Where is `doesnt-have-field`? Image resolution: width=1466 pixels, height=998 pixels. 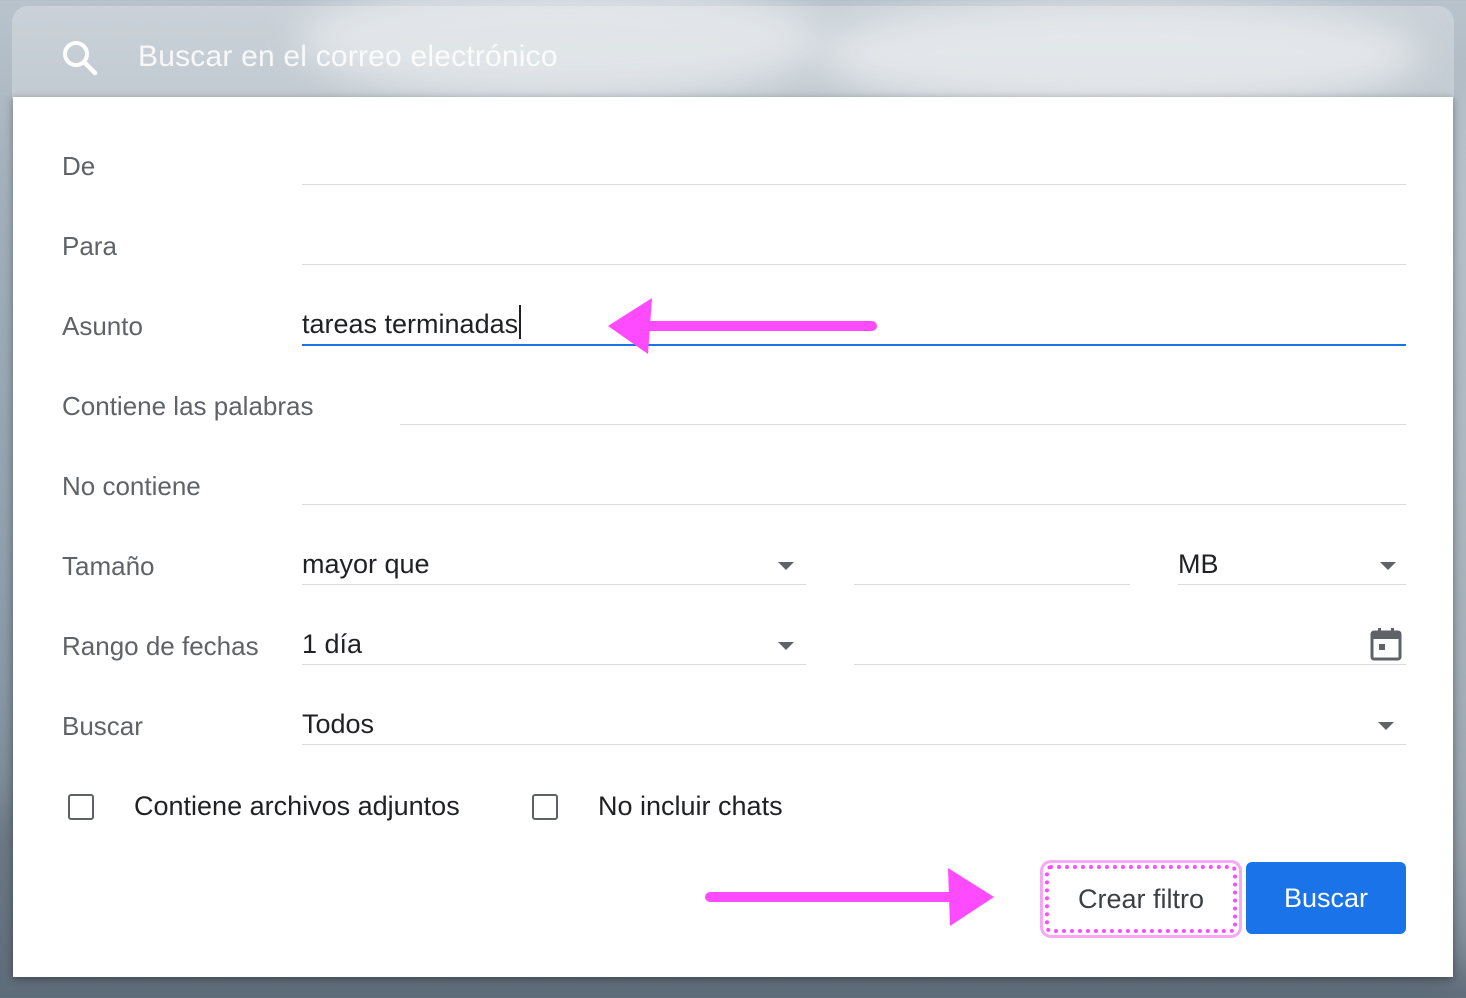 doesnt-have-field is located at coordinates (854, 484).